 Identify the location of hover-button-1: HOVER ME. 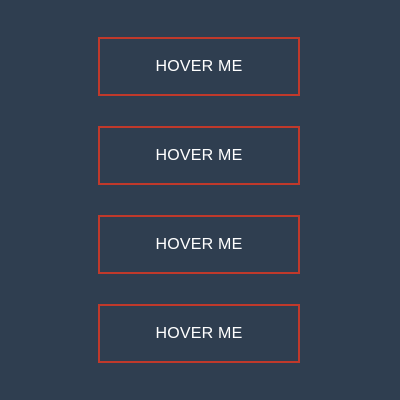
(199, 66).